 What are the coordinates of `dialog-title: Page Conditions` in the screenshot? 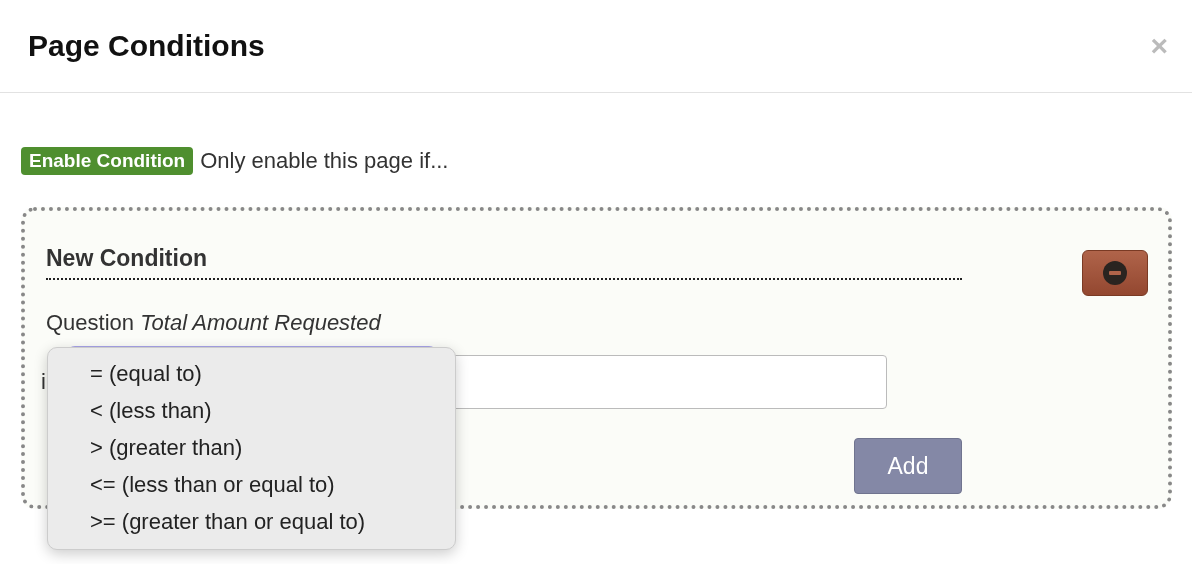 It's located at (146, 46).